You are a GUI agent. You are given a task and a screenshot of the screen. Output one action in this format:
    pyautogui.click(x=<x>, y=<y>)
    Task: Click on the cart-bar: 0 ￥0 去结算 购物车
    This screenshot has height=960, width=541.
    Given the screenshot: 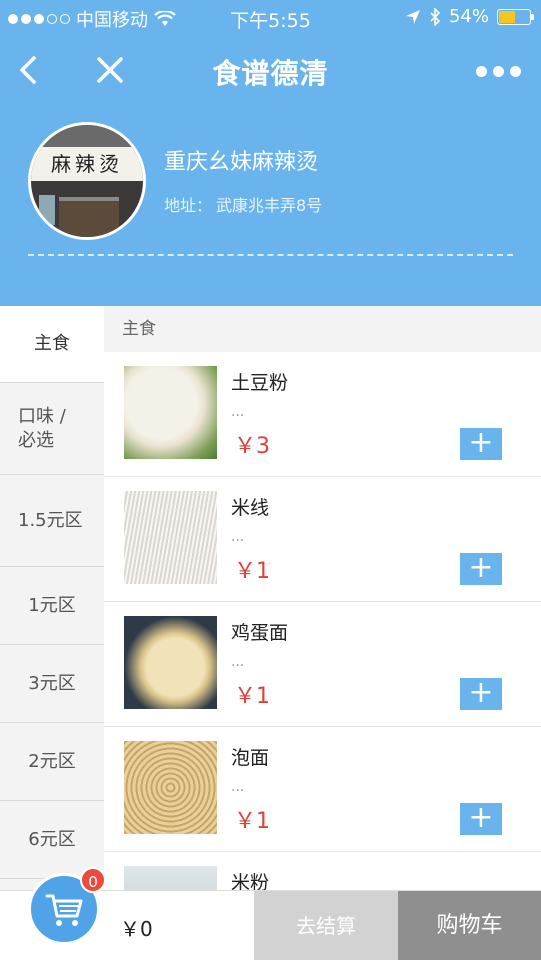 What is the action you would take?
    pyautogui.click(x=270, y=913)
    